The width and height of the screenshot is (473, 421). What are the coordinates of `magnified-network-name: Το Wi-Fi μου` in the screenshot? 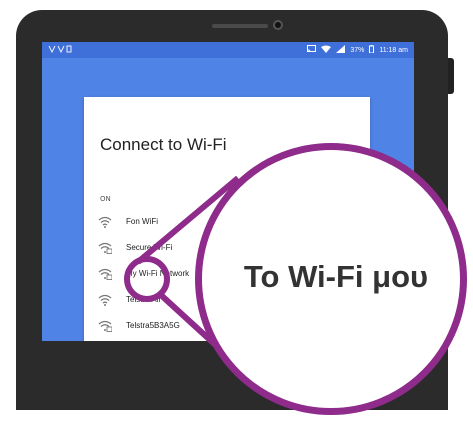 It's located at (336, 276).